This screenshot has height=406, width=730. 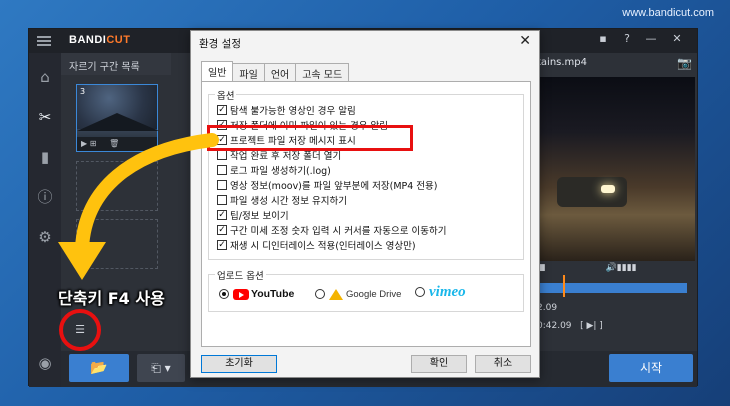 I want to click on close-window-icon: ✕, so click(x=677, y=38).